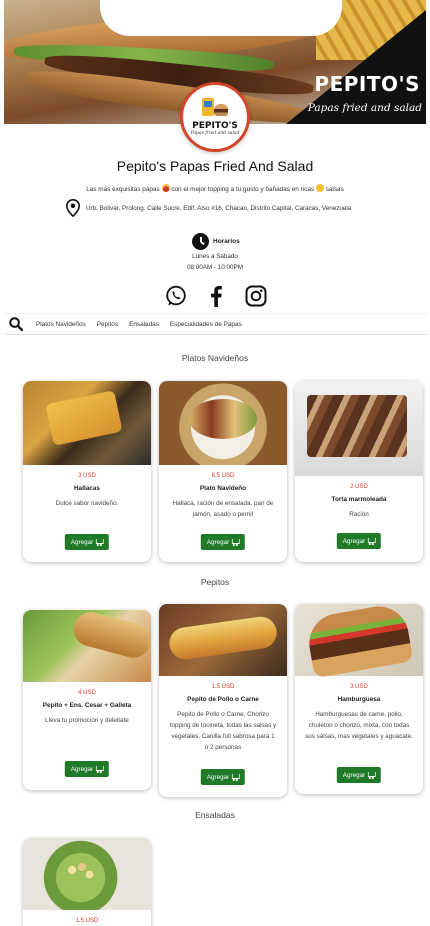 This screenshot has width=430, height=926. What do you see at coordinates (165, 188) in the screenshot?
I see `fries-emoji-icon` at bounding box center [165, 188].